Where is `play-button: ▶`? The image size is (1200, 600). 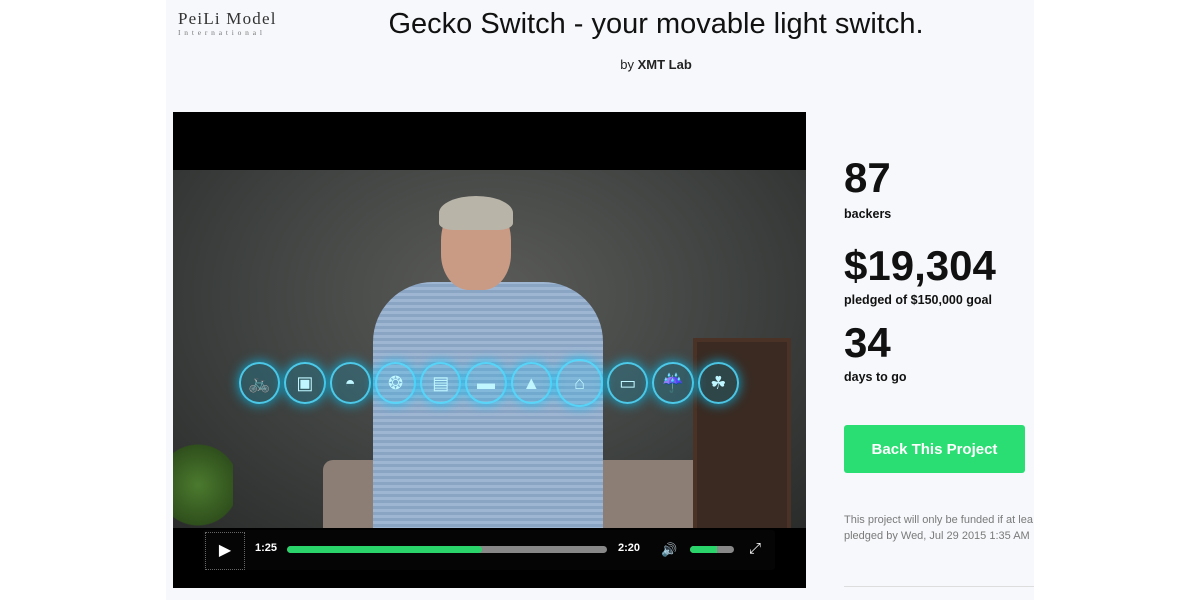
play-button: ▶ is located at coordinates (225, 551).